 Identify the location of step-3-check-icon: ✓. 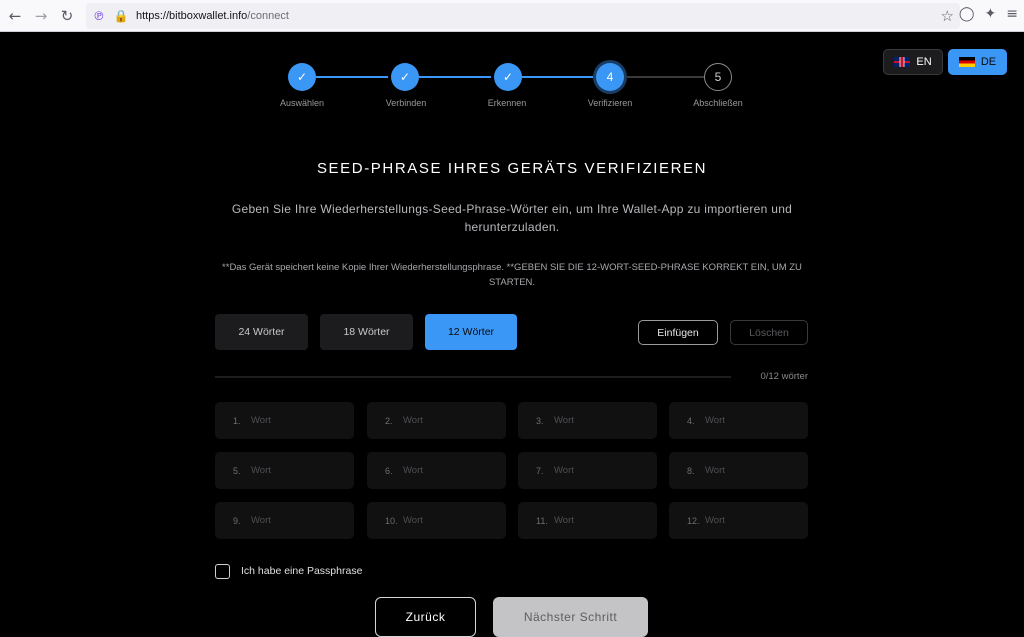
(508, 77).